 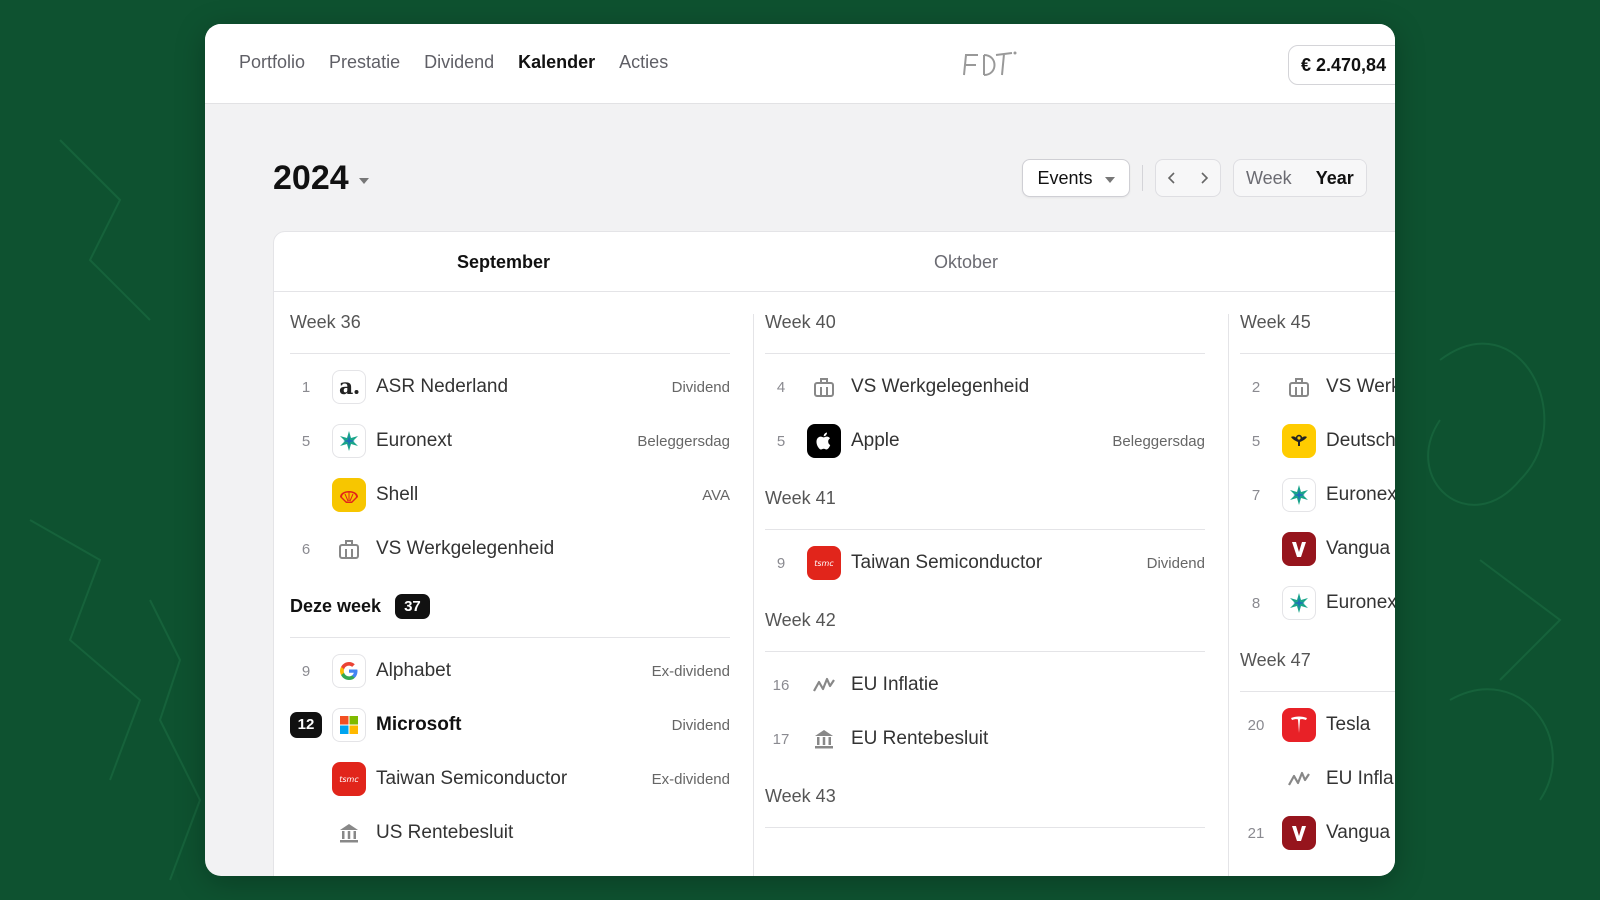 What do you see at coordinates (510, 671) in the screenshot?
I see `calendar-event: 9 Alphabet Ex-dividend` at bounding box center [510, 671].